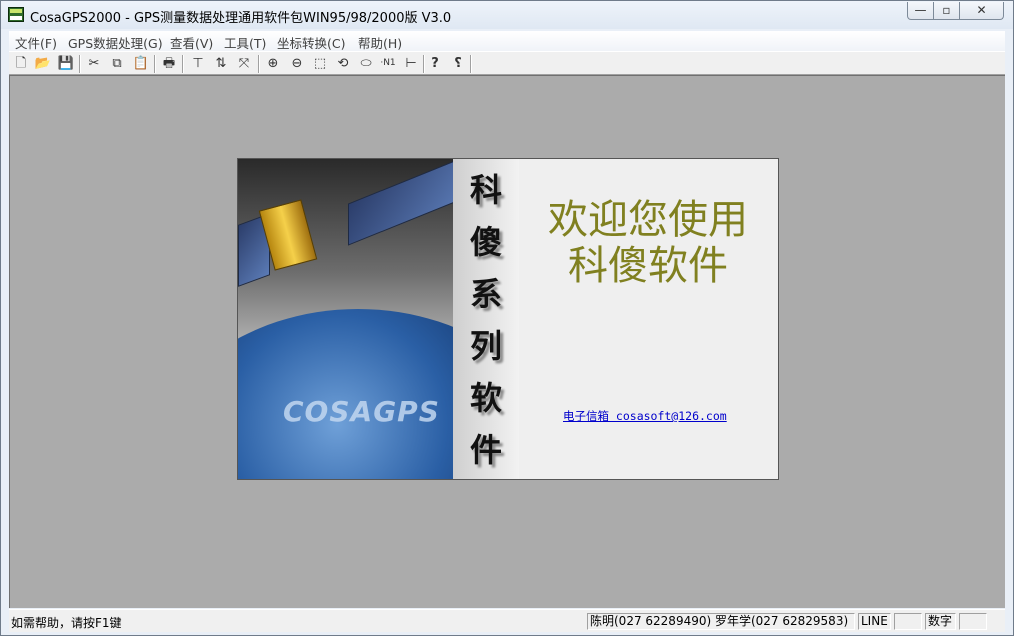 Image resolution: width=1014 pixels, height=636 pixels. Describe the element at coordinates (645, 416) in the screenshot. I see `email-link: 电子信箱 cosasoft@126.com` at that location.